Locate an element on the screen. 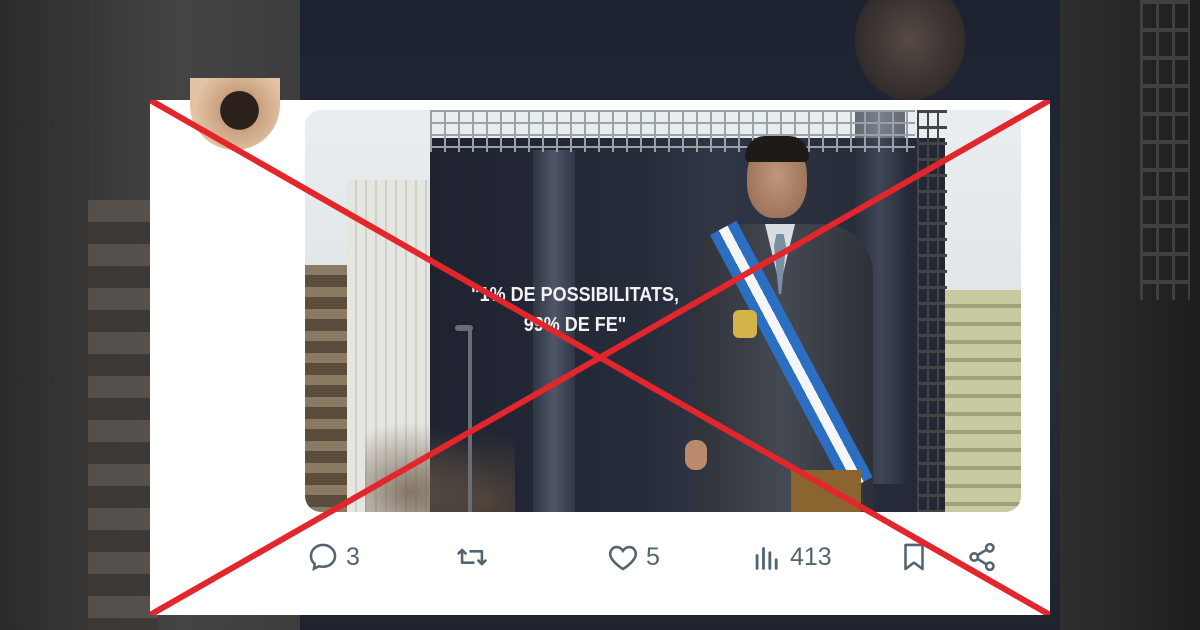 This screenshot has height=630, width=1200. man-in-presidential-sash is located at coordinates (785, 324).